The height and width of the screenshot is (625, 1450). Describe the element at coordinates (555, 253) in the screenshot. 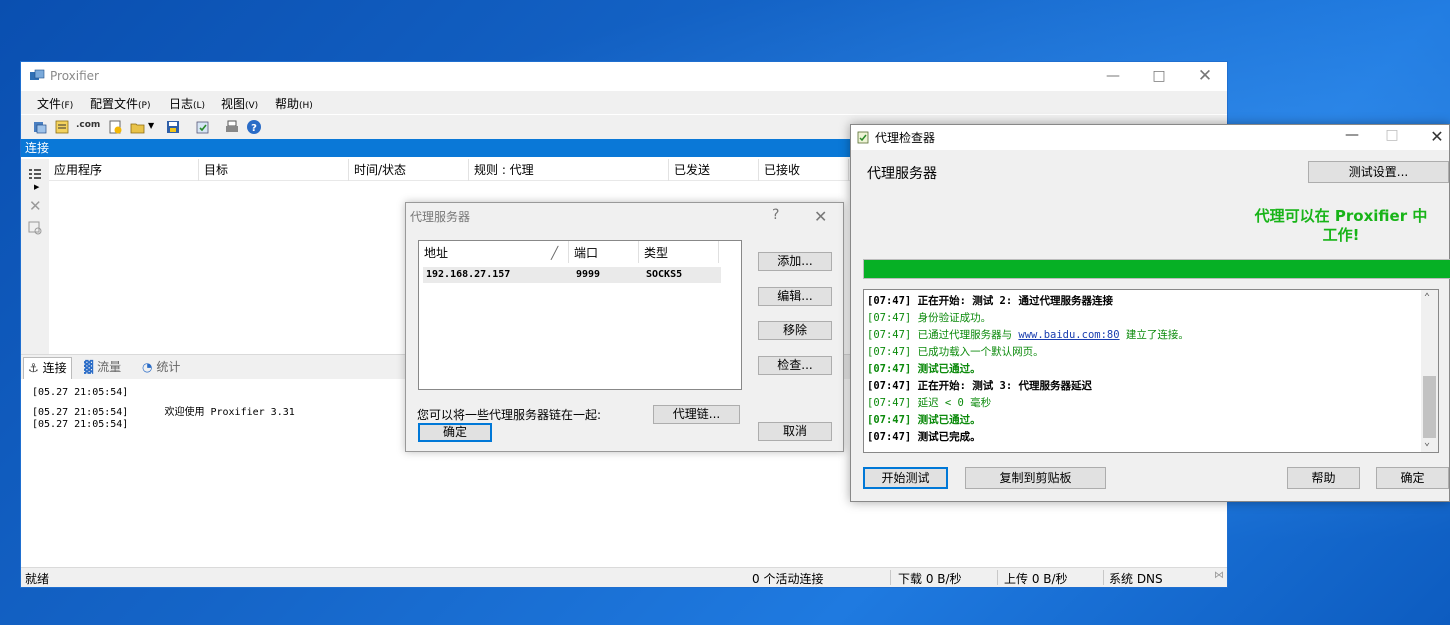

I see `sort-indicator-icon: ╱` at that location.